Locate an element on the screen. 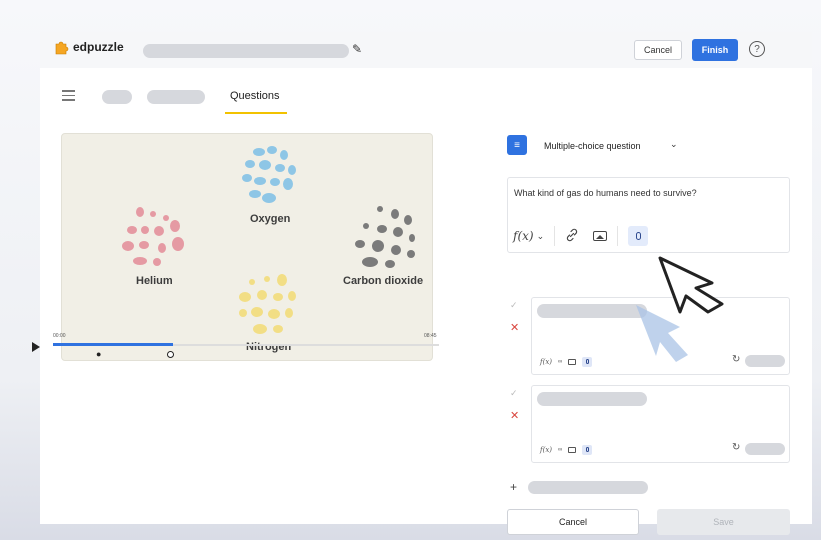 This screenshot has height=540, width=821. answer-option-2: f(x) ∞ ↻ is located at coordinates (660, 424).